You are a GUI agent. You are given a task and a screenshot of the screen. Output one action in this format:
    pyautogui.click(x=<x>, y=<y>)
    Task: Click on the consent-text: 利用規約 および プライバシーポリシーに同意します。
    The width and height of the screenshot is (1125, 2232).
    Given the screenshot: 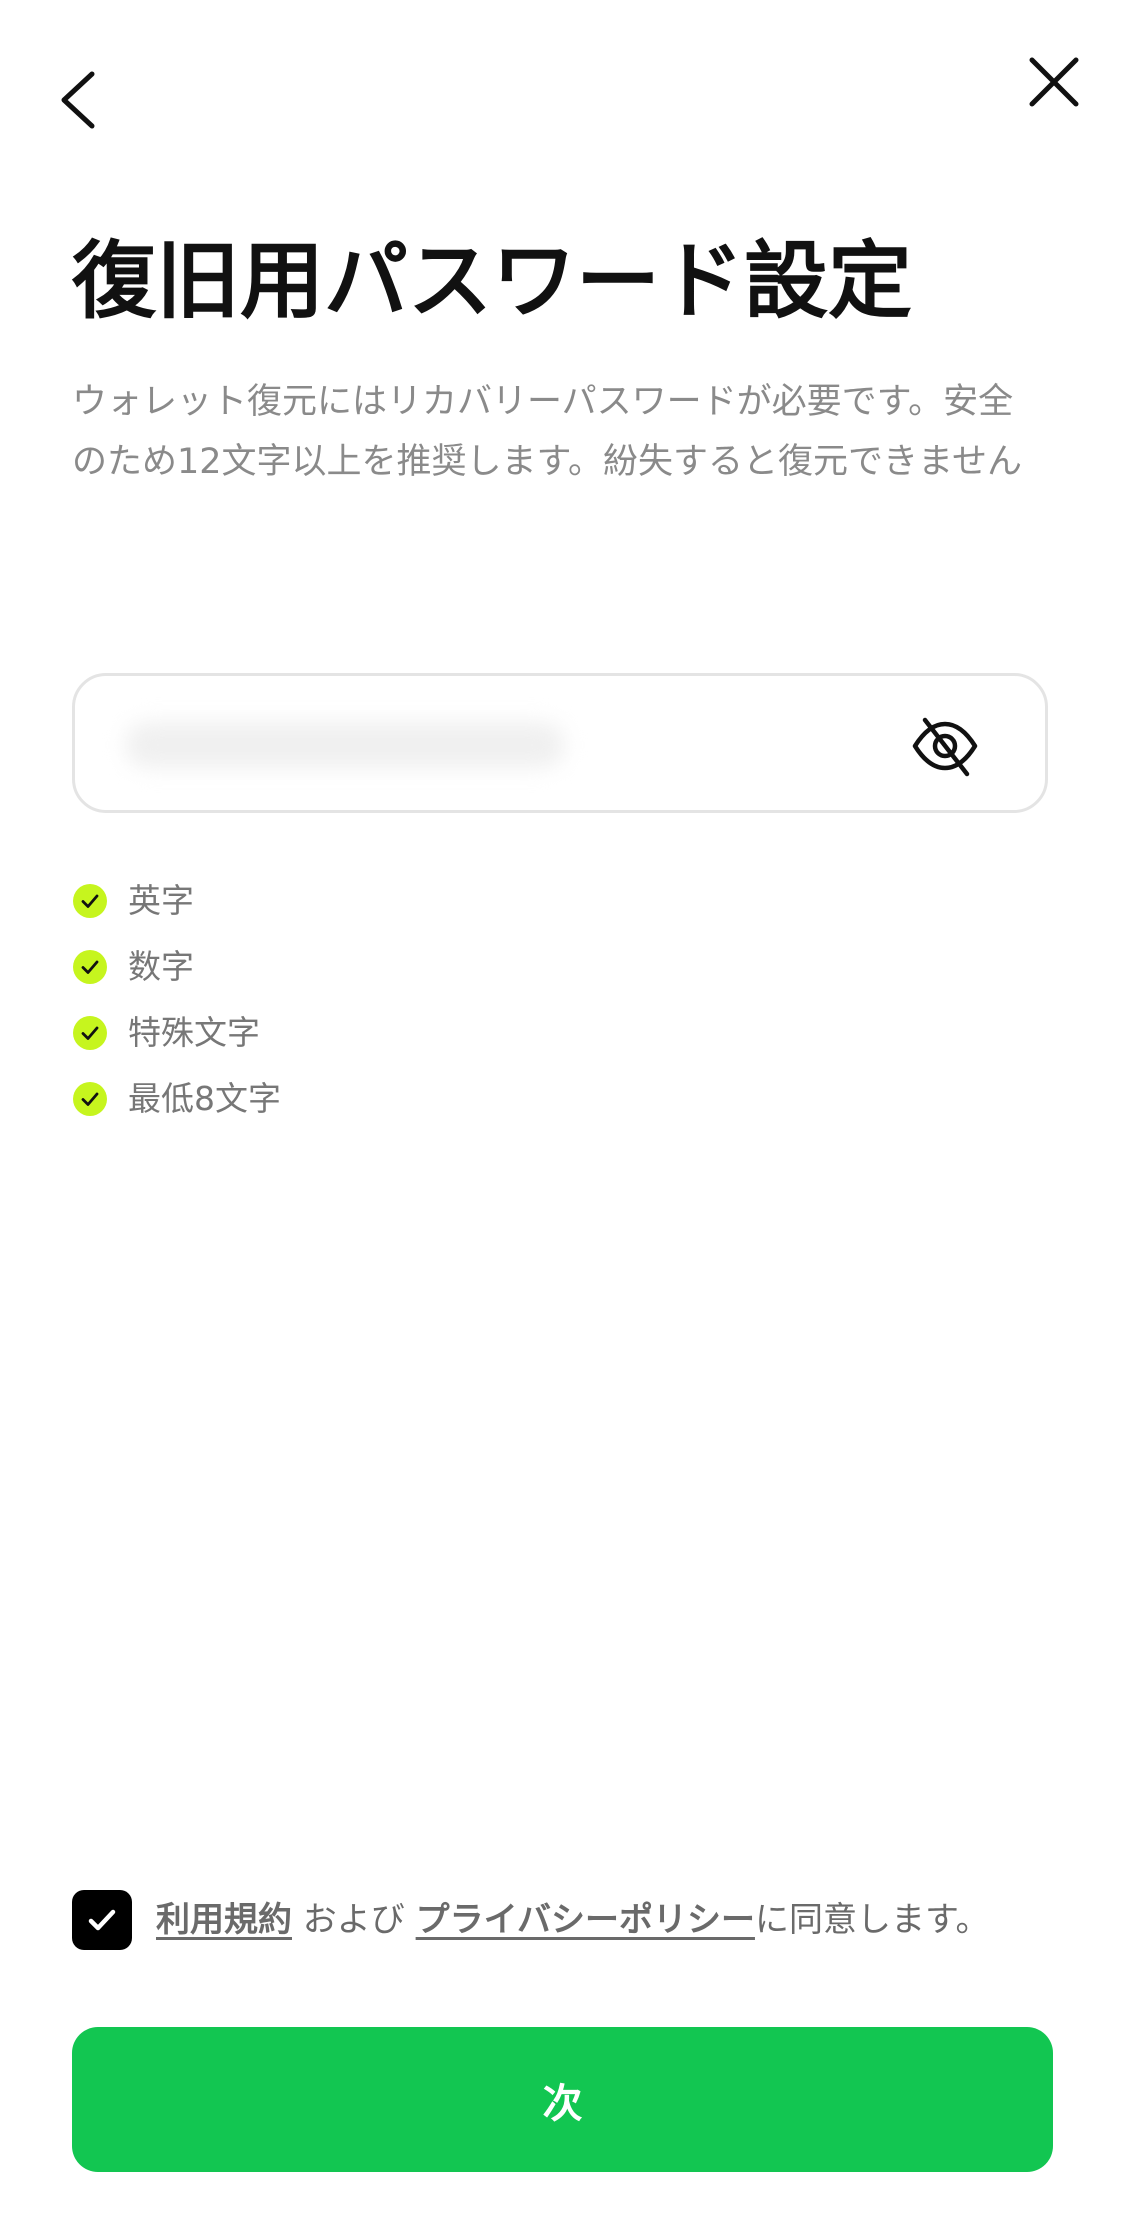 What is the action you would take?
    pyautogui.click(x=573, y=1920)
    